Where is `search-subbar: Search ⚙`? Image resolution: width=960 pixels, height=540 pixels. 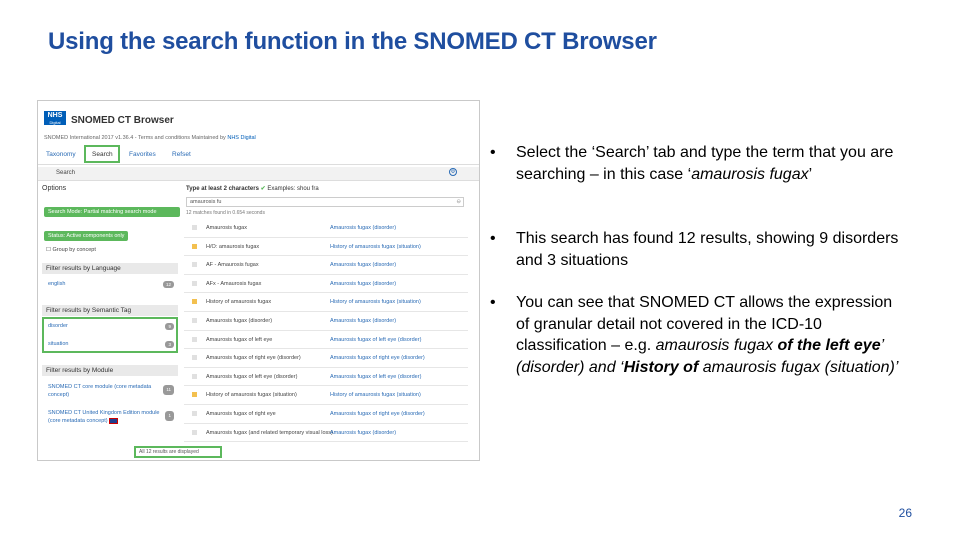 search-subbar: Search ⚙ is located at coordinates (258, 174).